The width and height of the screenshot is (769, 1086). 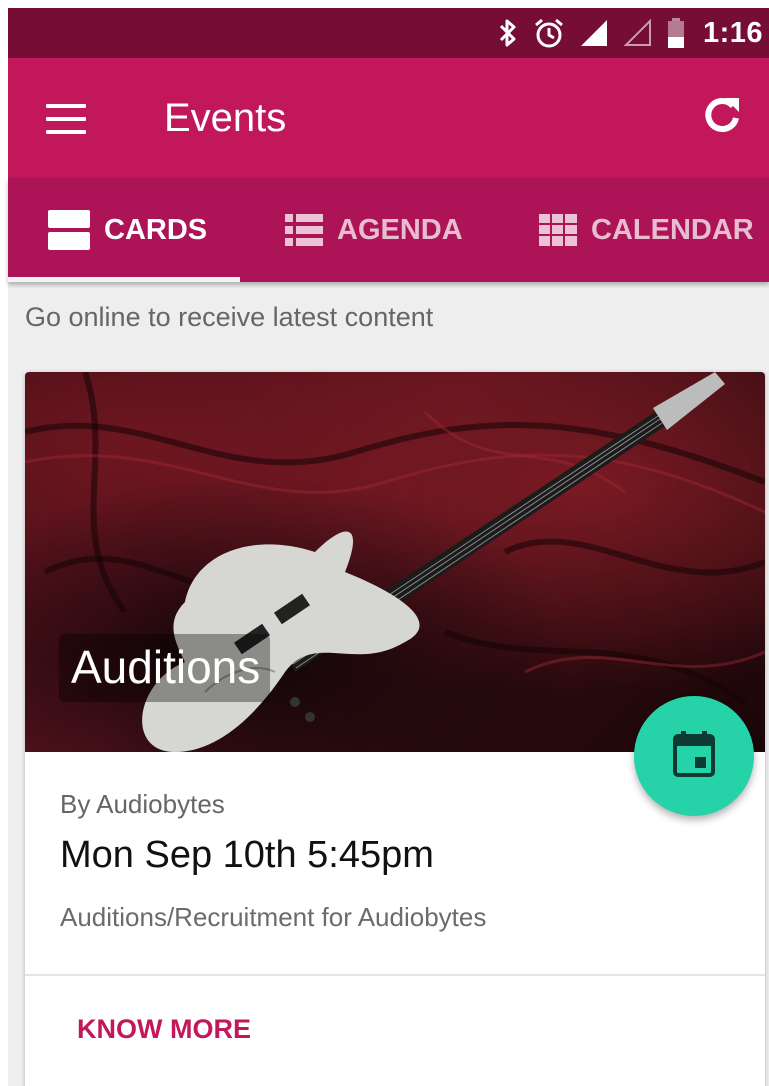 I want to click on signal-full-icon, so click(x=594, y=33).